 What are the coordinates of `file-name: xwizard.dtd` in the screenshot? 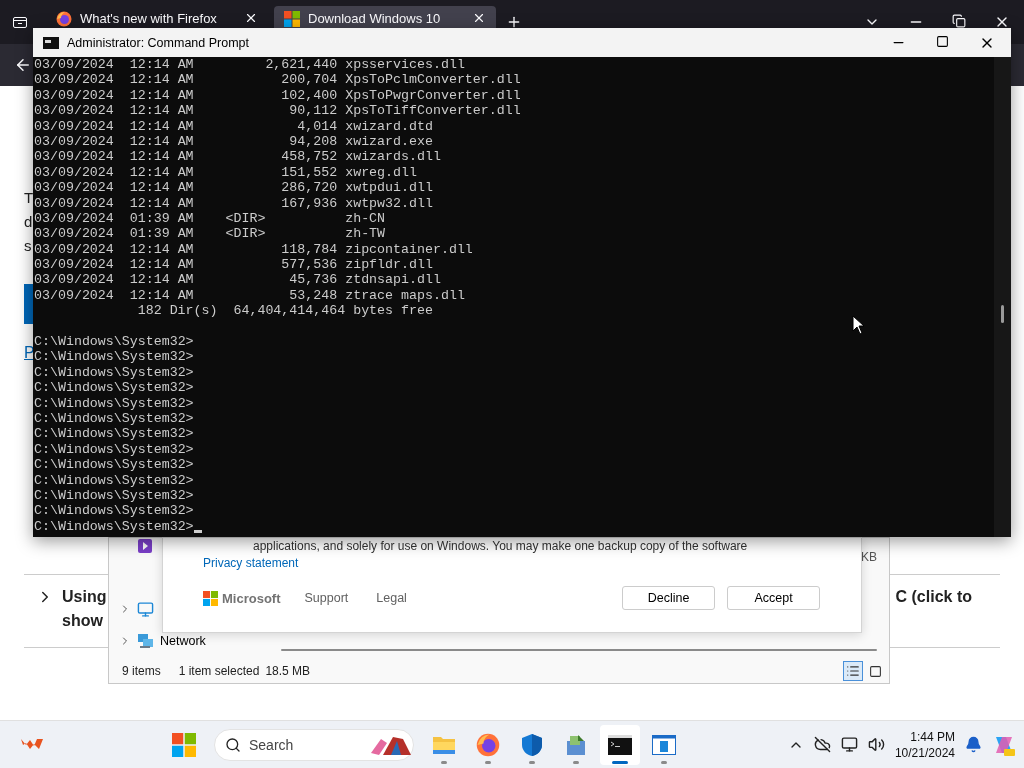 It's located at (389, 126).